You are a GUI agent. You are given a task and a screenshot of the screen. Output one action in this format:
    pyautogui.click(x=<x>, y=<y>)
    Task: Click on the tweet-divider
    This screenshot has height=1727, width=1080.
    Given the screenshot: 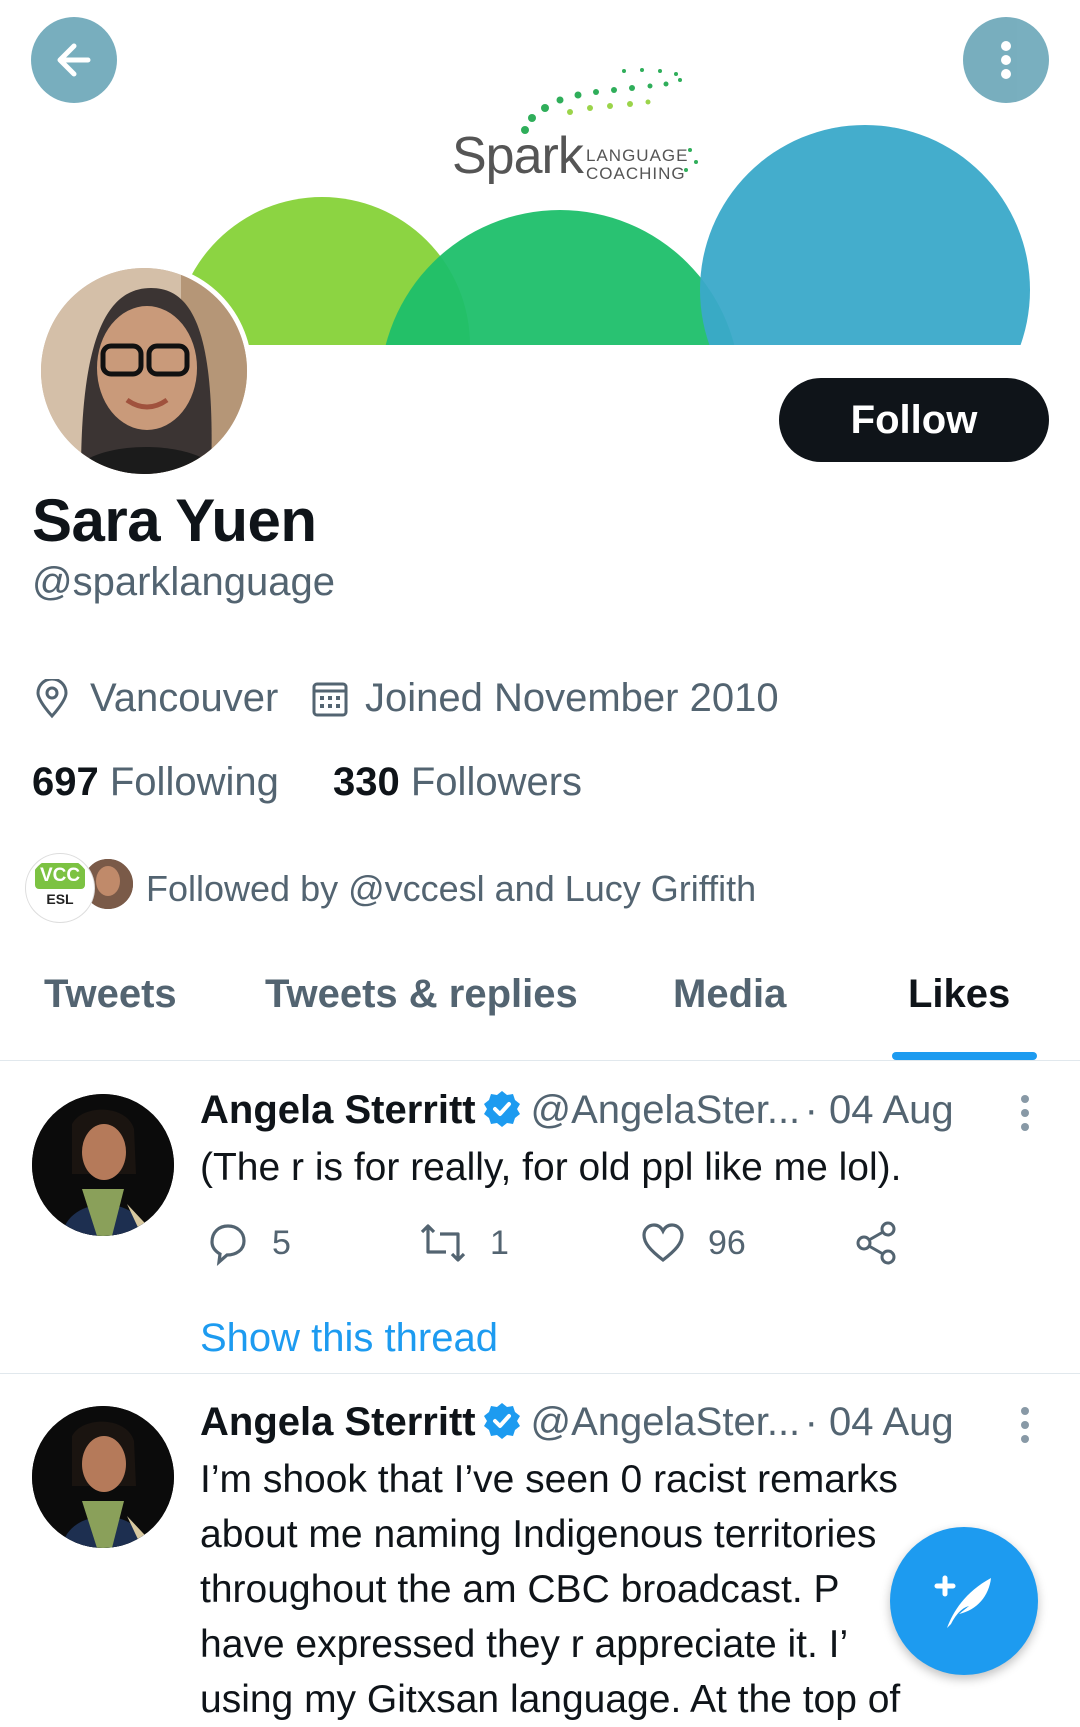 What is the action you would take?
    pyautogui.click(x=540, y=1373)
    